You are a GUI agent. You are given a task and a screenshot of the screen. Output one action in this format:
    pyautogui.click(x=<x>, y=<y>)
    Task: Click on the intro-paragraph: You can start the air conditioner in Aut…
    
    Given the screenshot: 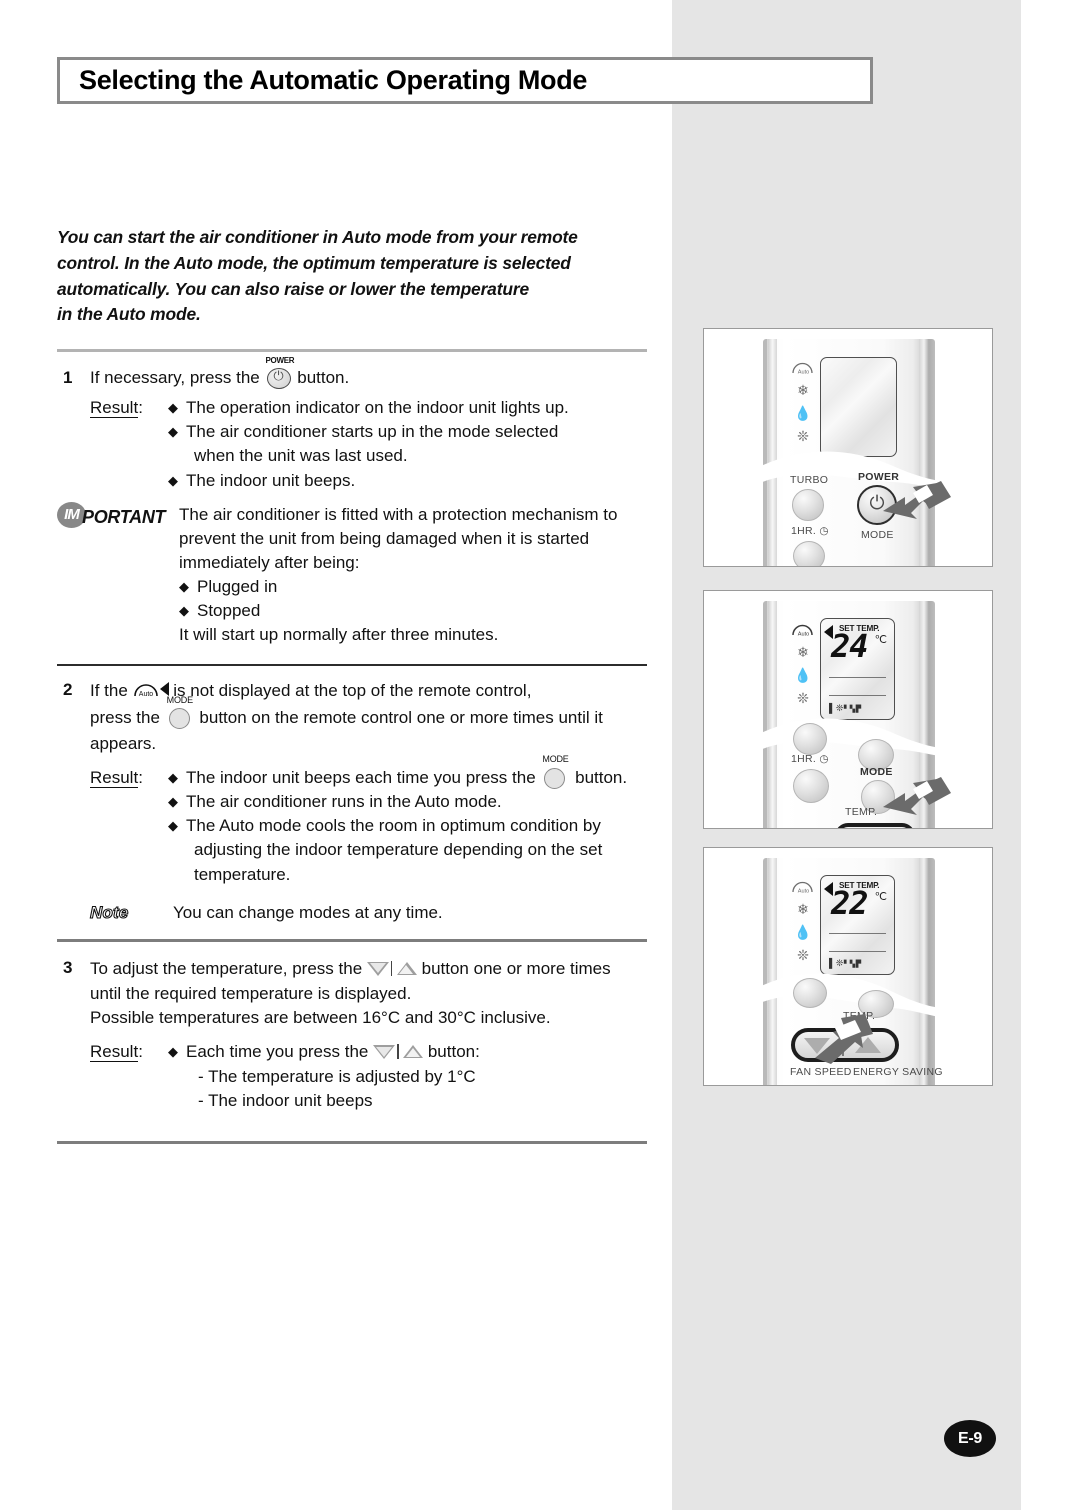 What is the action you would take?
    pyautogui.click(x=352, y=276)
    